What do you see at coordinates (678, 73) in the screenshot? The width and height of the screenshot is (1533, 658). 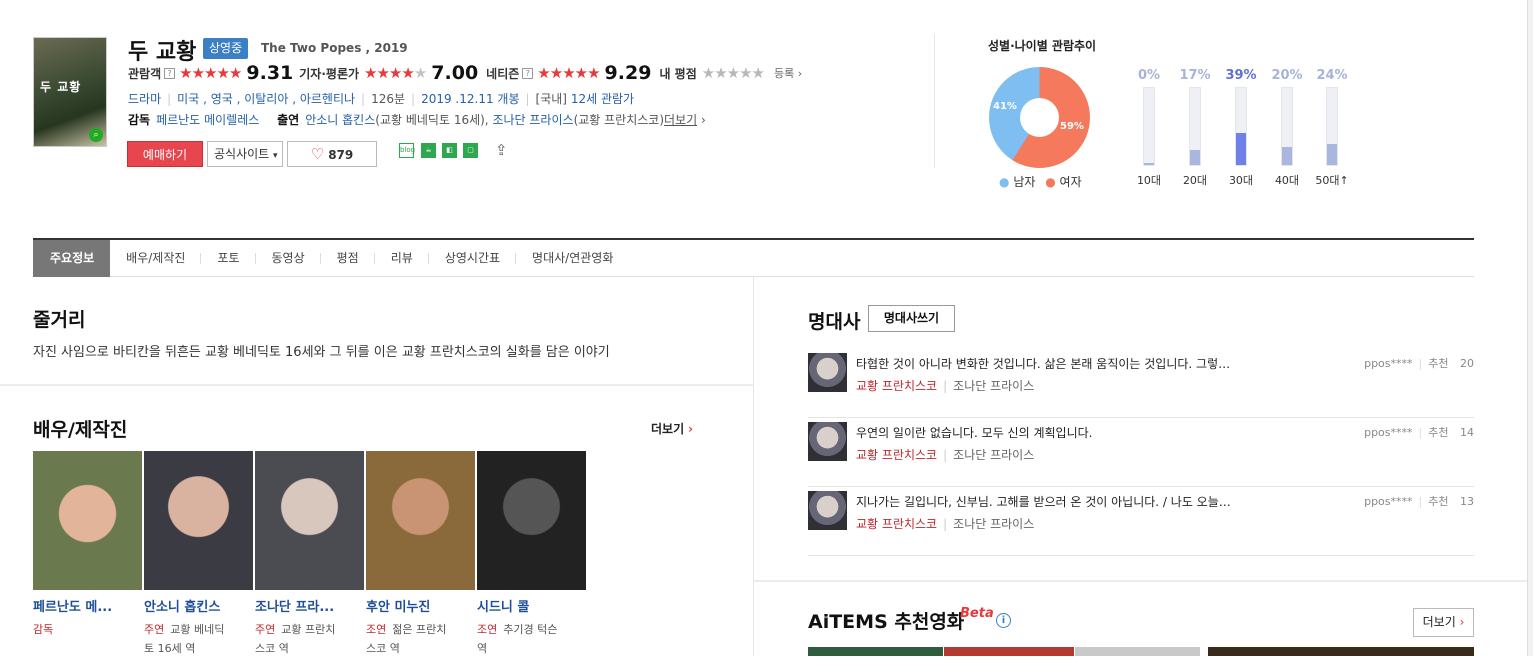 I see `my-rating-label: 내 평점` at bounding box center [678, 73].